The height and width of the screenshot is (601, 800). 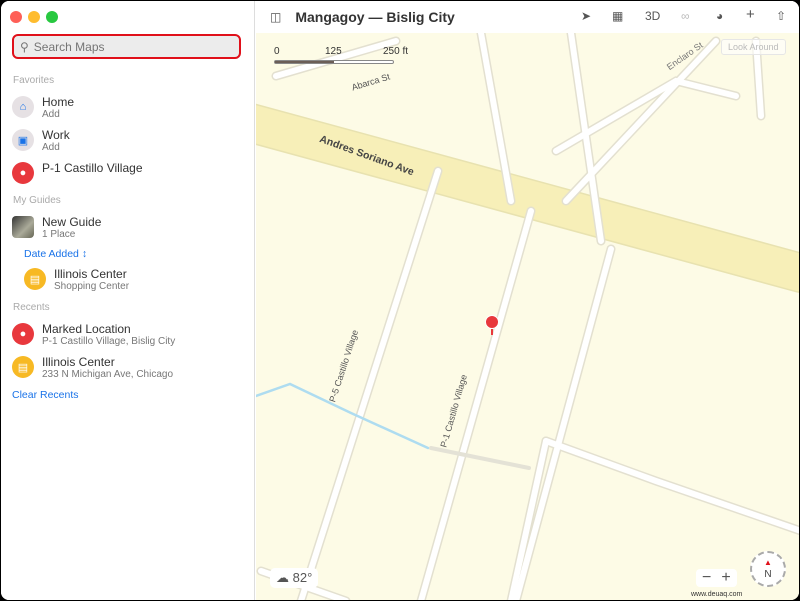 What do you see at coordinates (24, 46) in the screenshot?
I see `search-icon: ⚲` at bounding box center [24, 46].